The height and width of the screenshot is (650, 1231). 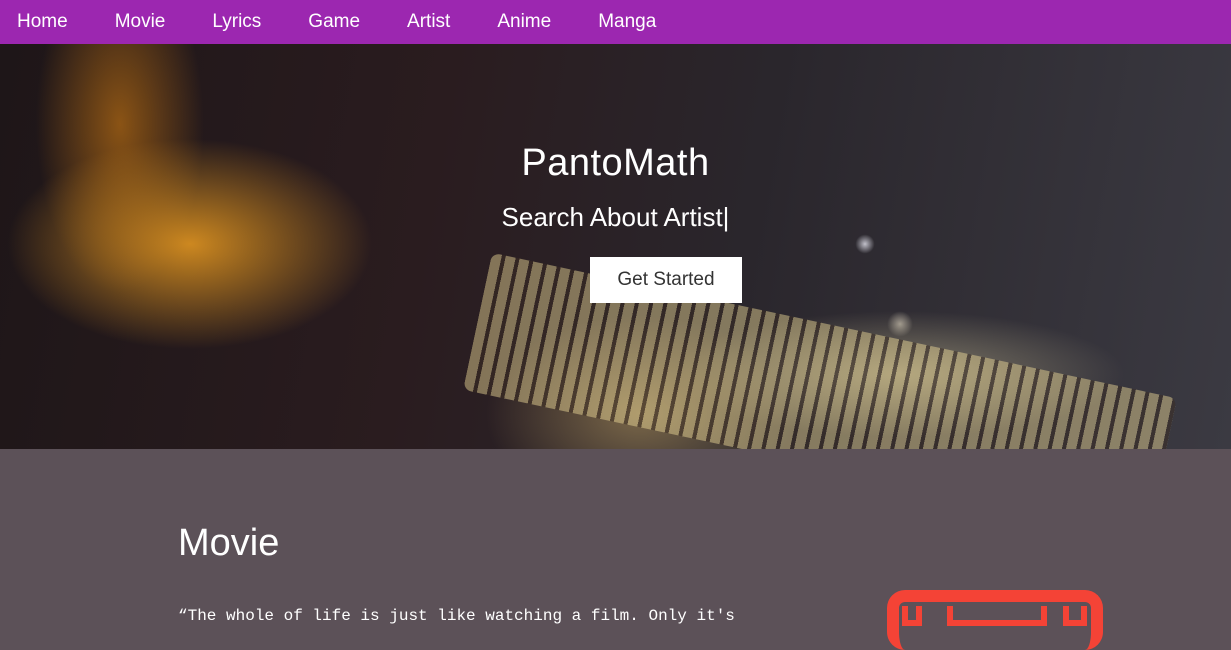 I want to click on nav-game: Game, so click(x=334, y=22).